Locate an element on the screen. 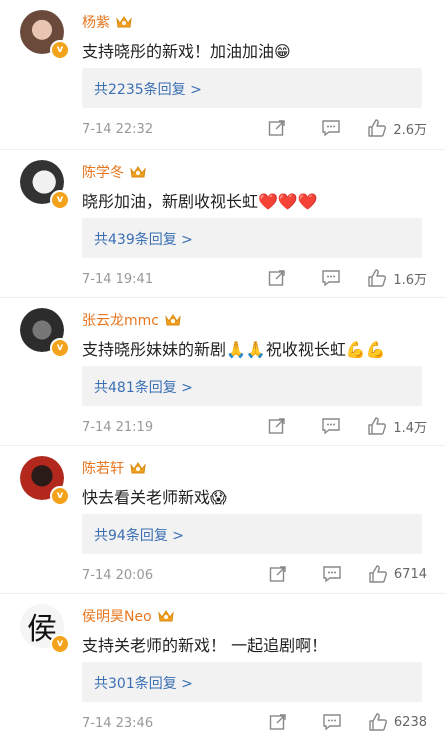 The image size is (445, 735). like-count: 6238 is located at coordinates (410, 722).